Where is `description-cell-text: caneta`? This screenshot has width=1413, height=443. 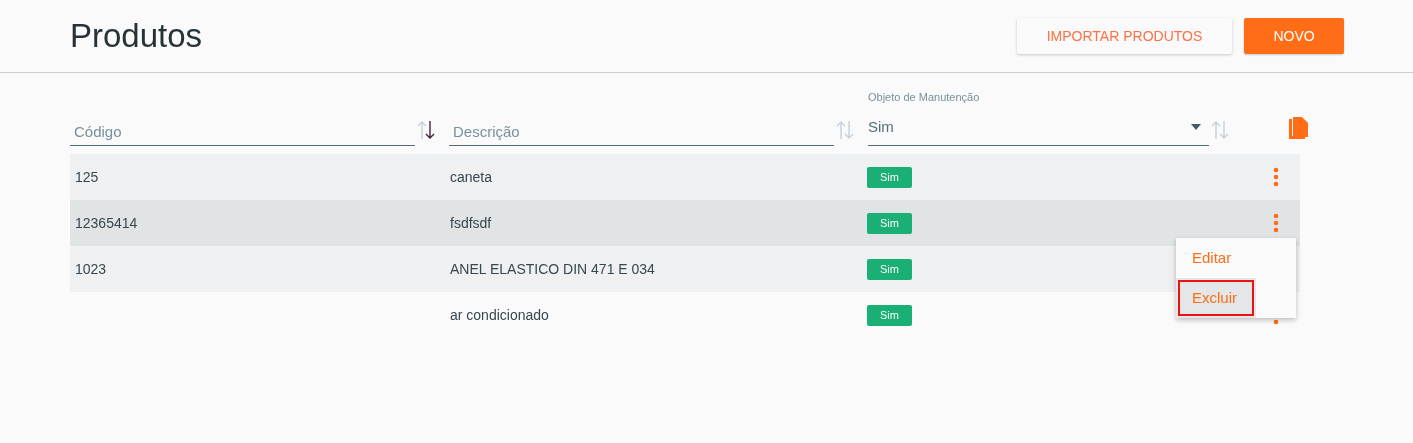 description-cell-text: caneta is located at coordinates (471, 177).